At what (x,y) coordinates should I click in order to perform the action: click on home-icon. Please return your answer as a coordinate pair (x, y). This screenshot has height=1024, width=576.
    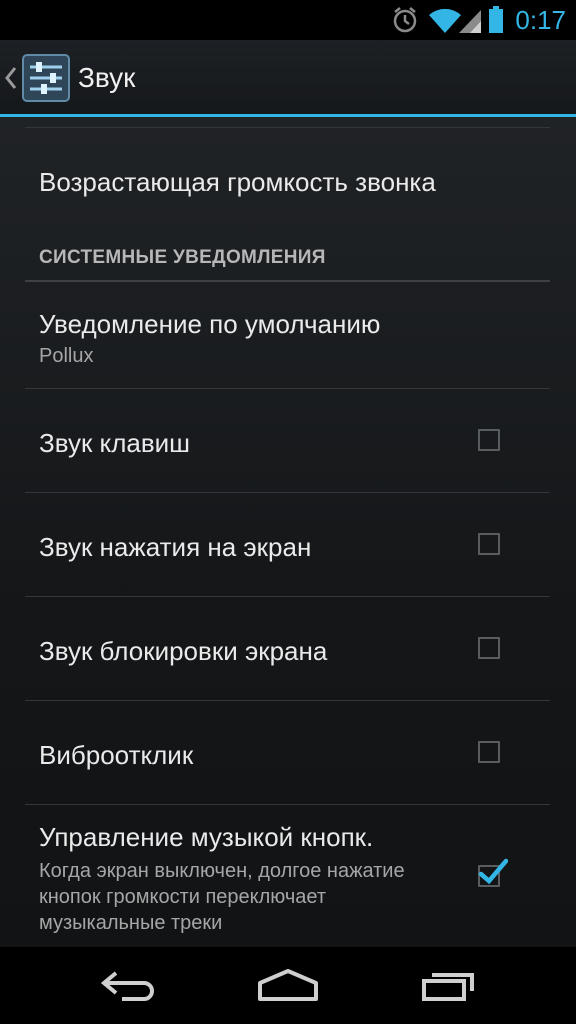
    Looking at the image, I should click on (288, 987).